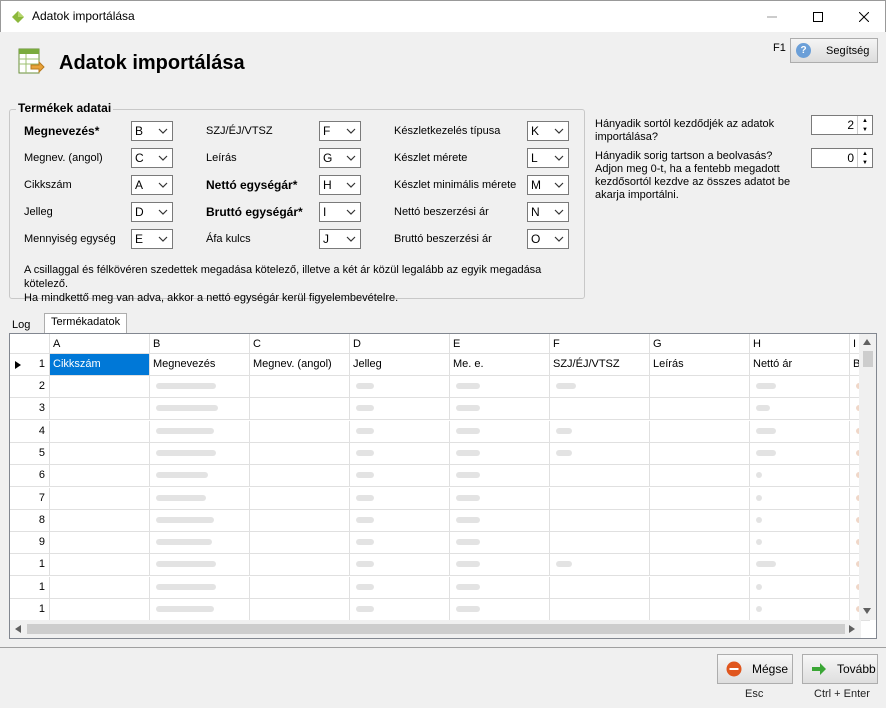  Describe the element at coordinates (548, 185) in the screenshot. I see `combo-stock-min: M` at that location.